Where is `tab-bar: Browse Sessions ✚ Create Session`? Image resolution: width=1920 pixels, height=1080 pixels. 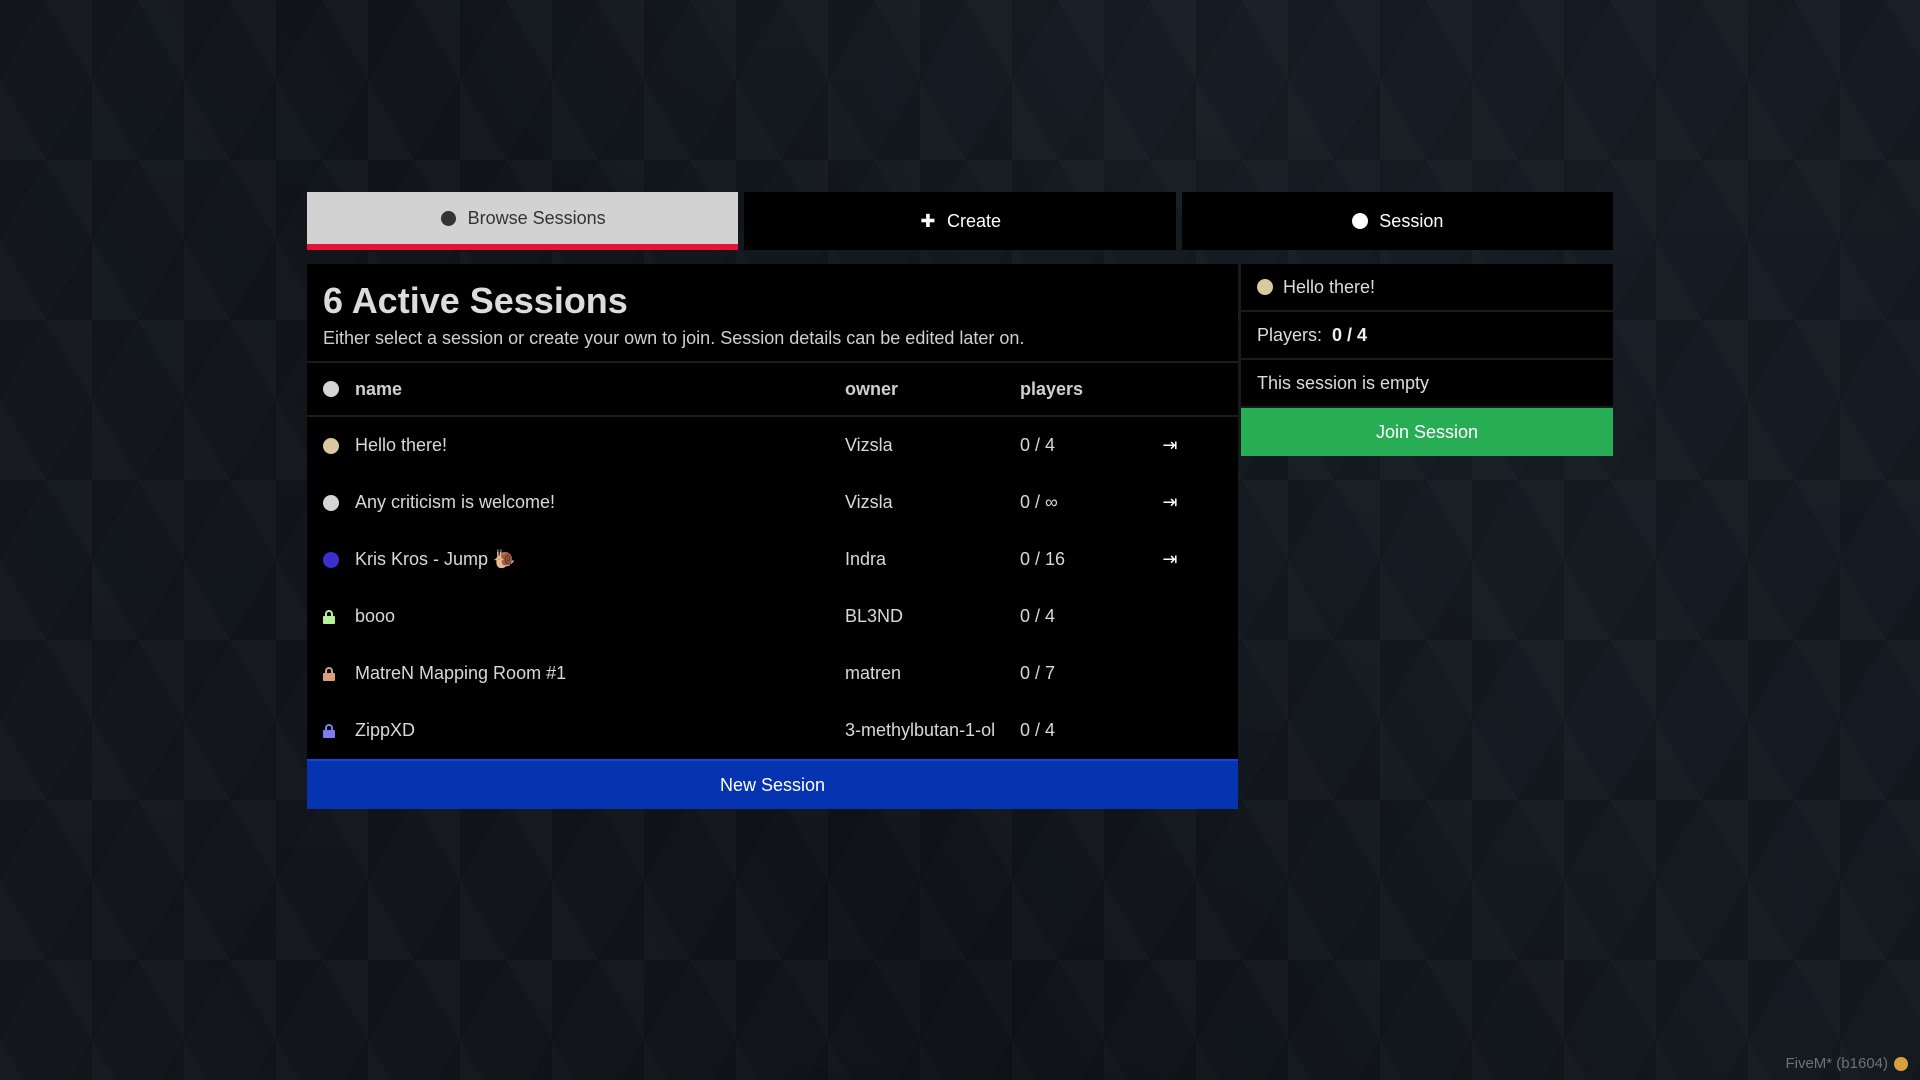 tab-bar: Browse Sessions ✚ Create Session is located at coordinates (960, 221).